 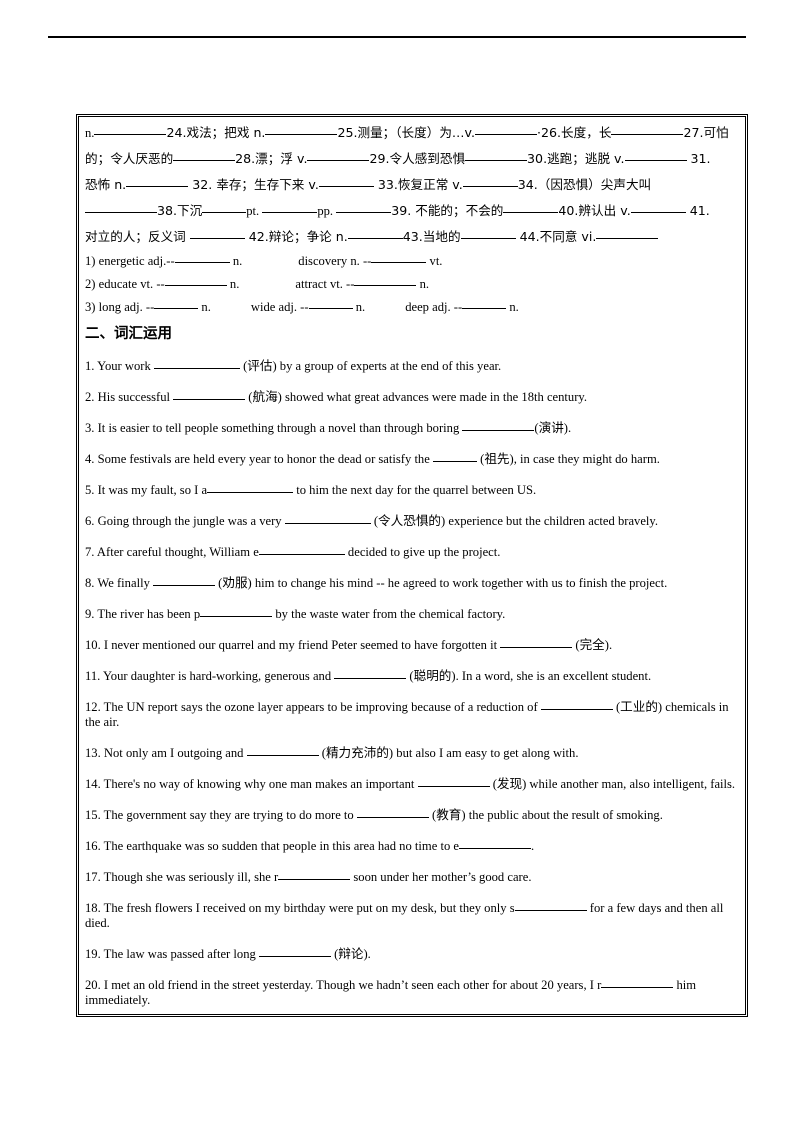 What do you see at coordinates (93, 985) in the screenshot?
I see `exercise-number: 20.` at bounding box center [93, 985].